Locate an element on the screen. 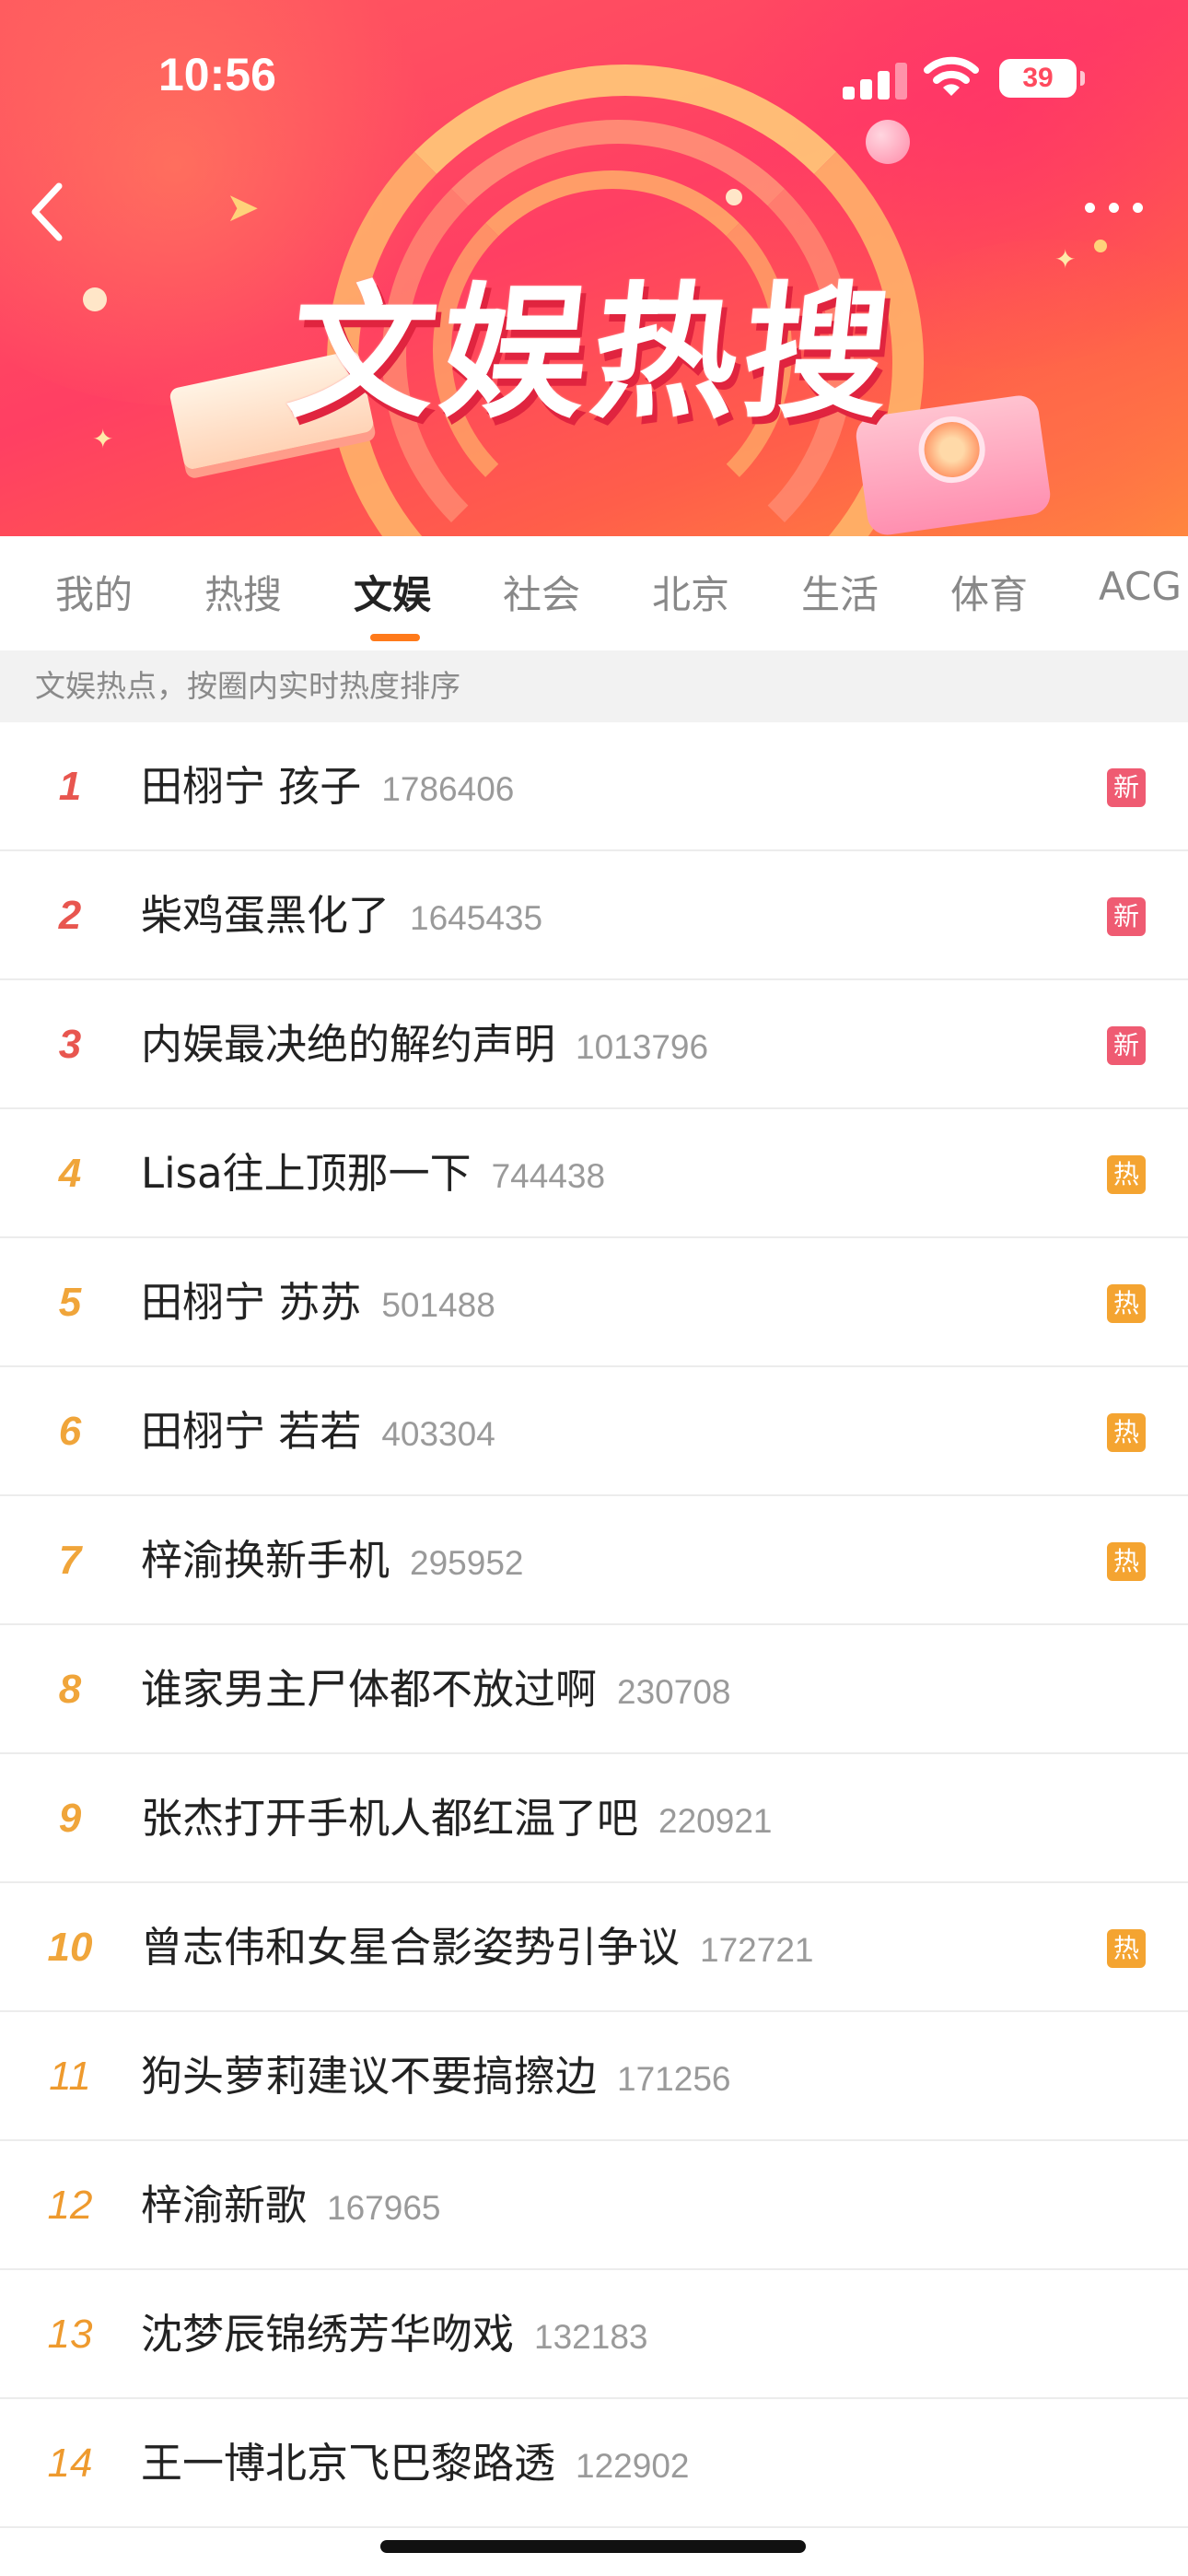 The width and height of the screenshot is (1188, 2576). list-item: 8 谁家男主尸体都不放过啊 230708 is located at coordinates (594, 1689).